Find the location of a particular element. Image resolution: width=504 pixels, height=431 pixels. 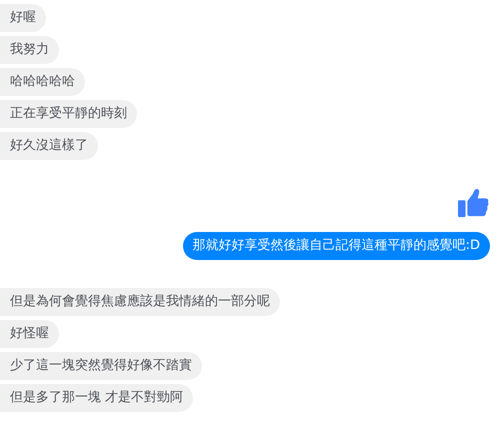

message-bubble: 正在享受平靜的時刻 is located at coordinates (68, 114).